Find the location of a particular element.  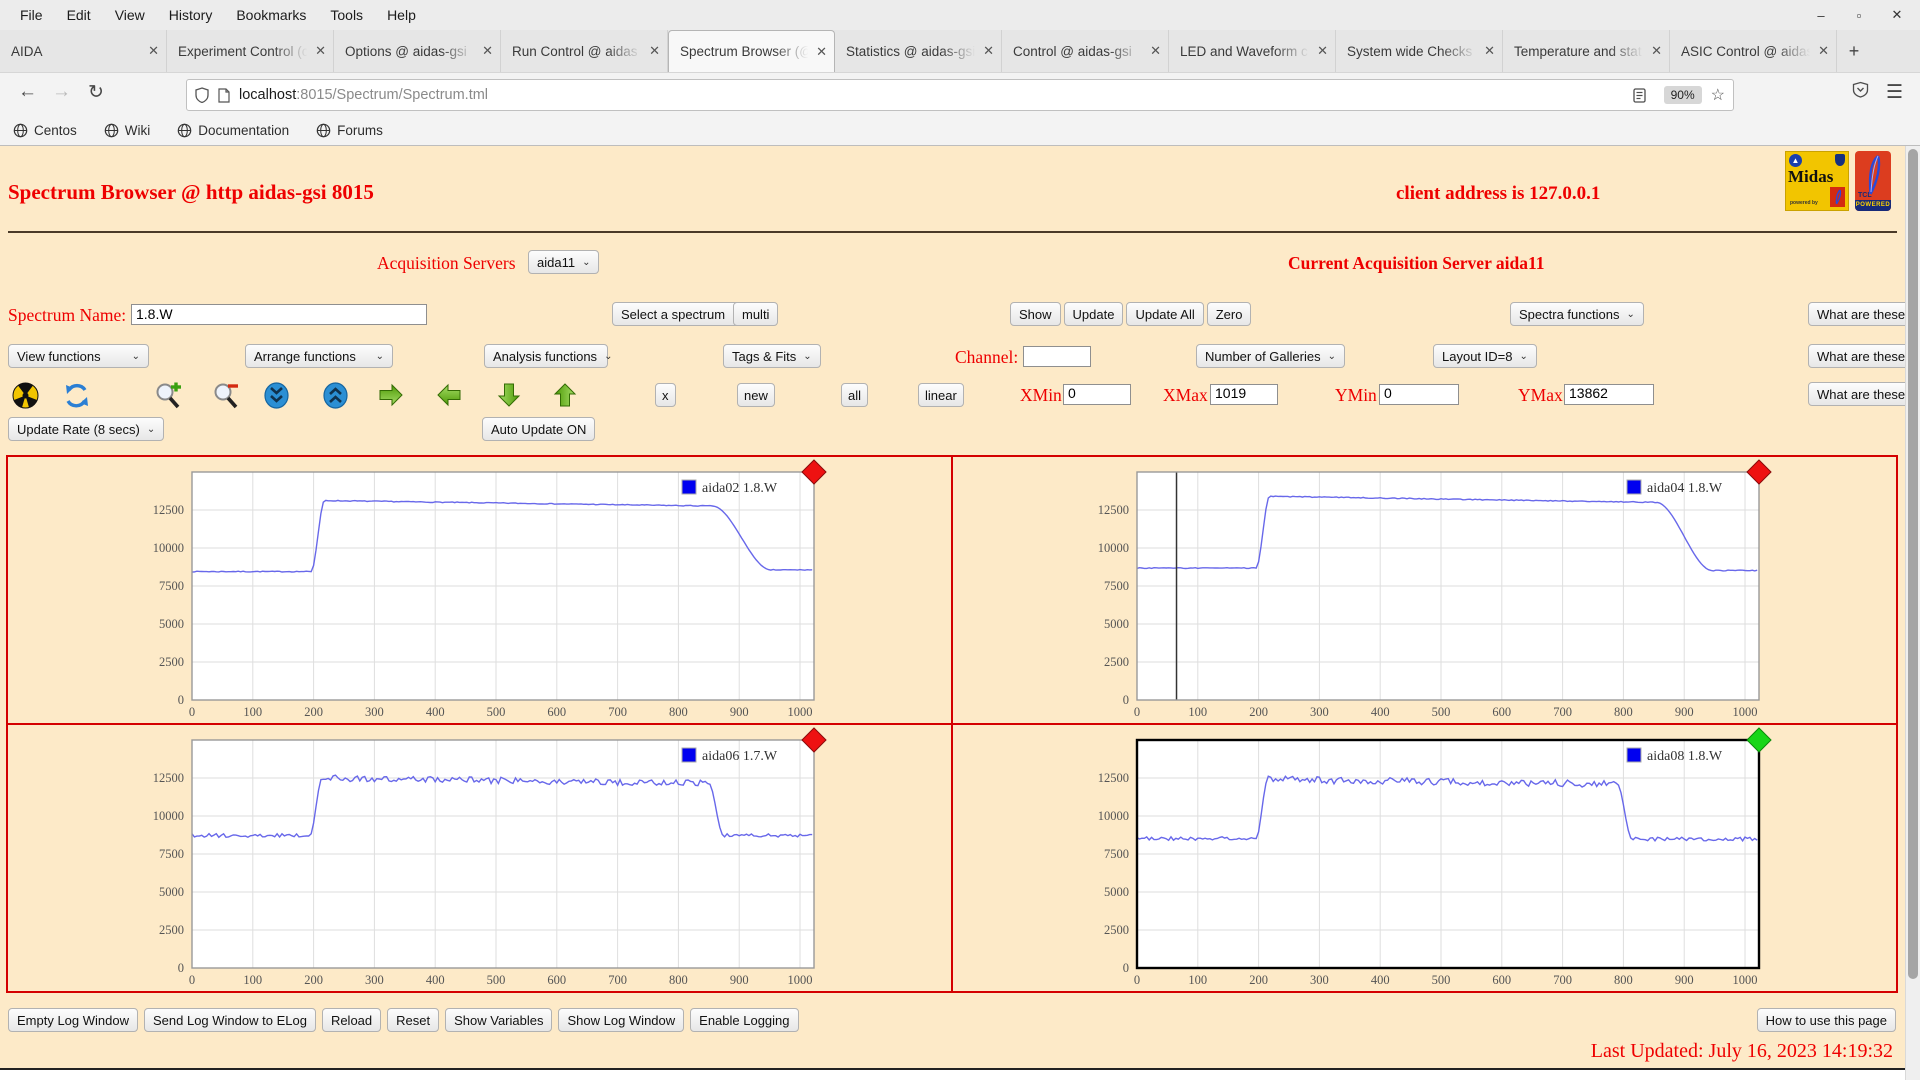

refresh-icon is located at coordinates (77, 398).